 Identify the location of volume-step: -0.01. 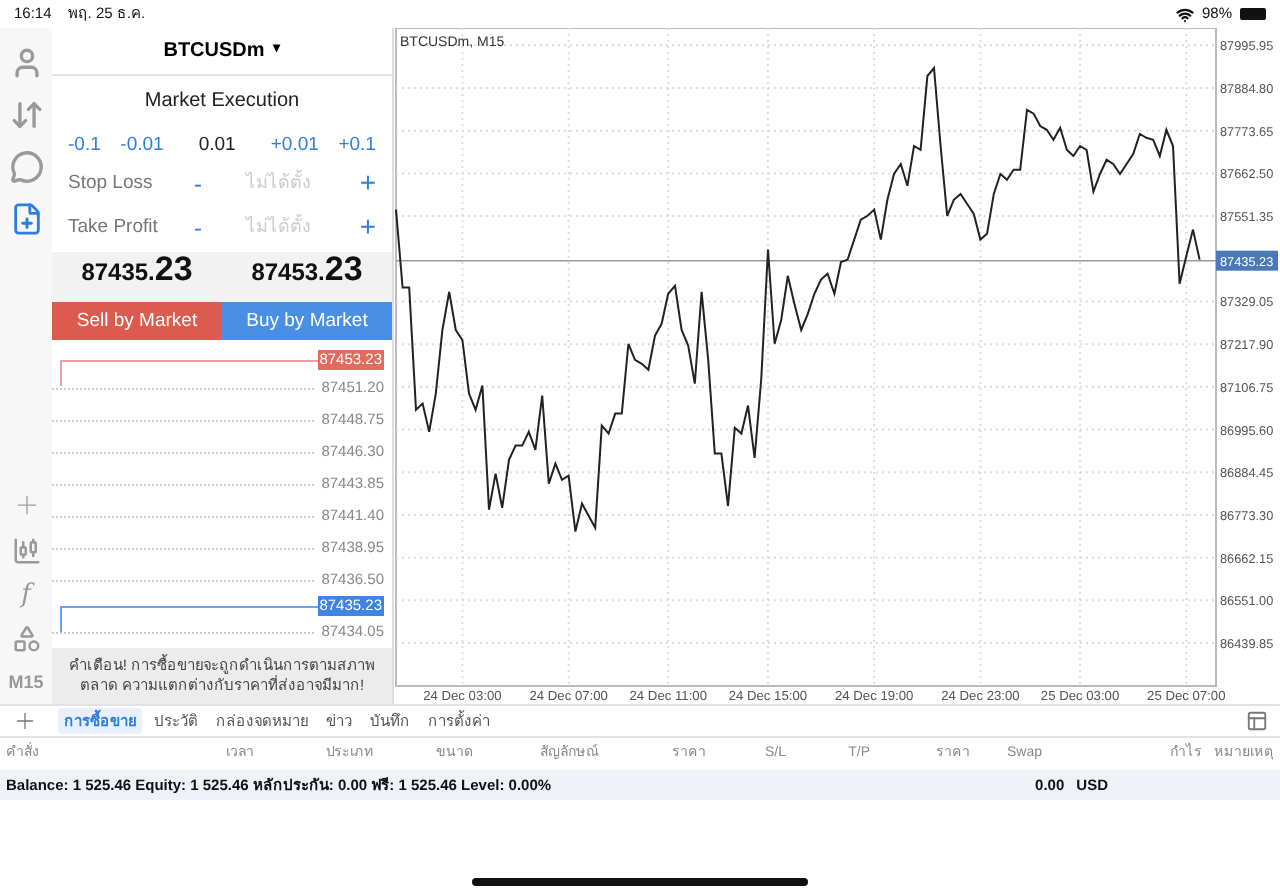
(142, 146).